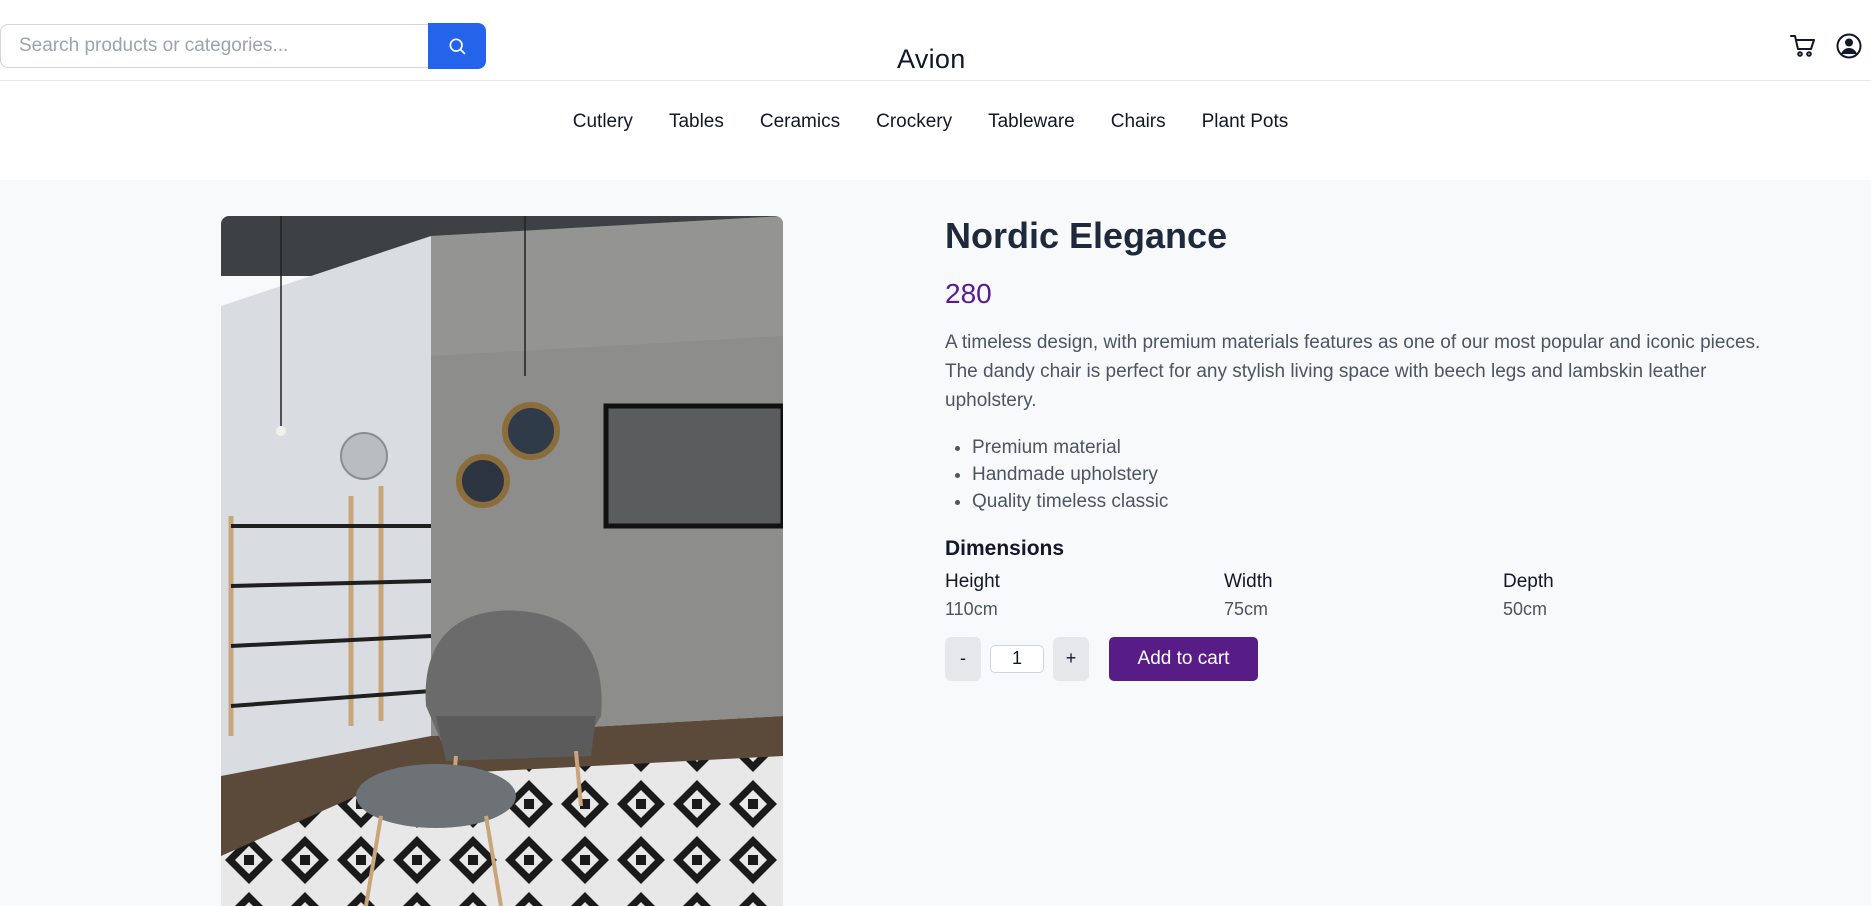  I want to click on dimensions-heading: Dimensions, so click(1005, 548).